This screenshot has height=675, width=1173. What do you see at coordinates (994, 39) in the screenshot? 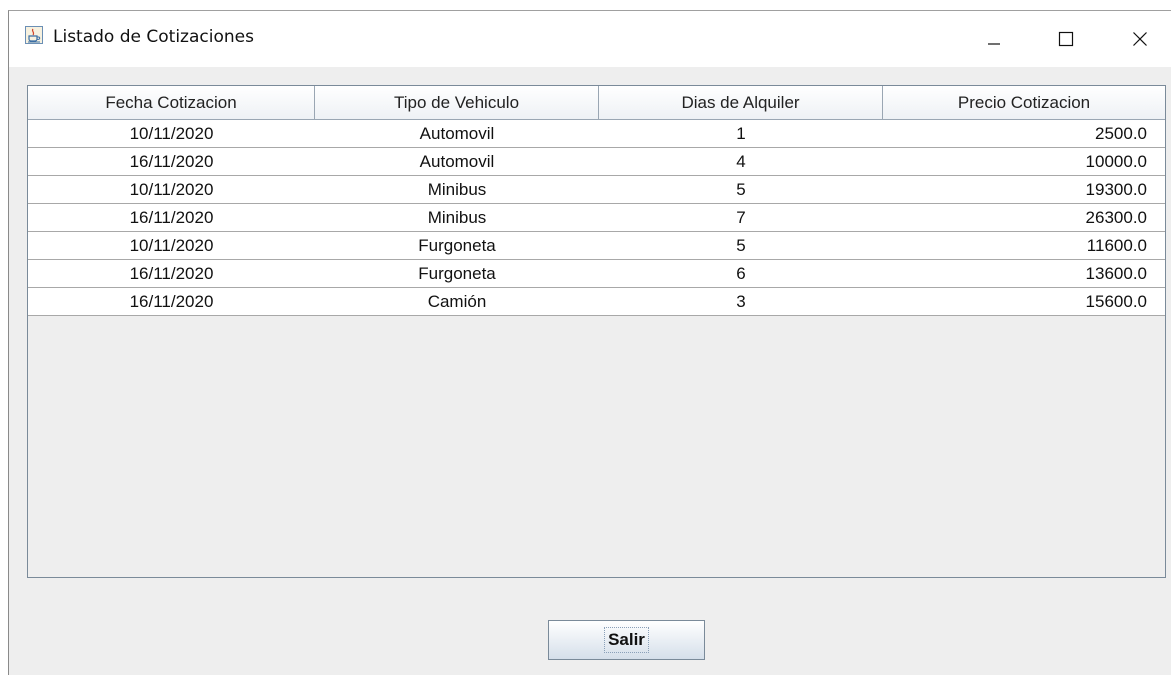
I see `minimize-button` at bounding box center [994, 39].